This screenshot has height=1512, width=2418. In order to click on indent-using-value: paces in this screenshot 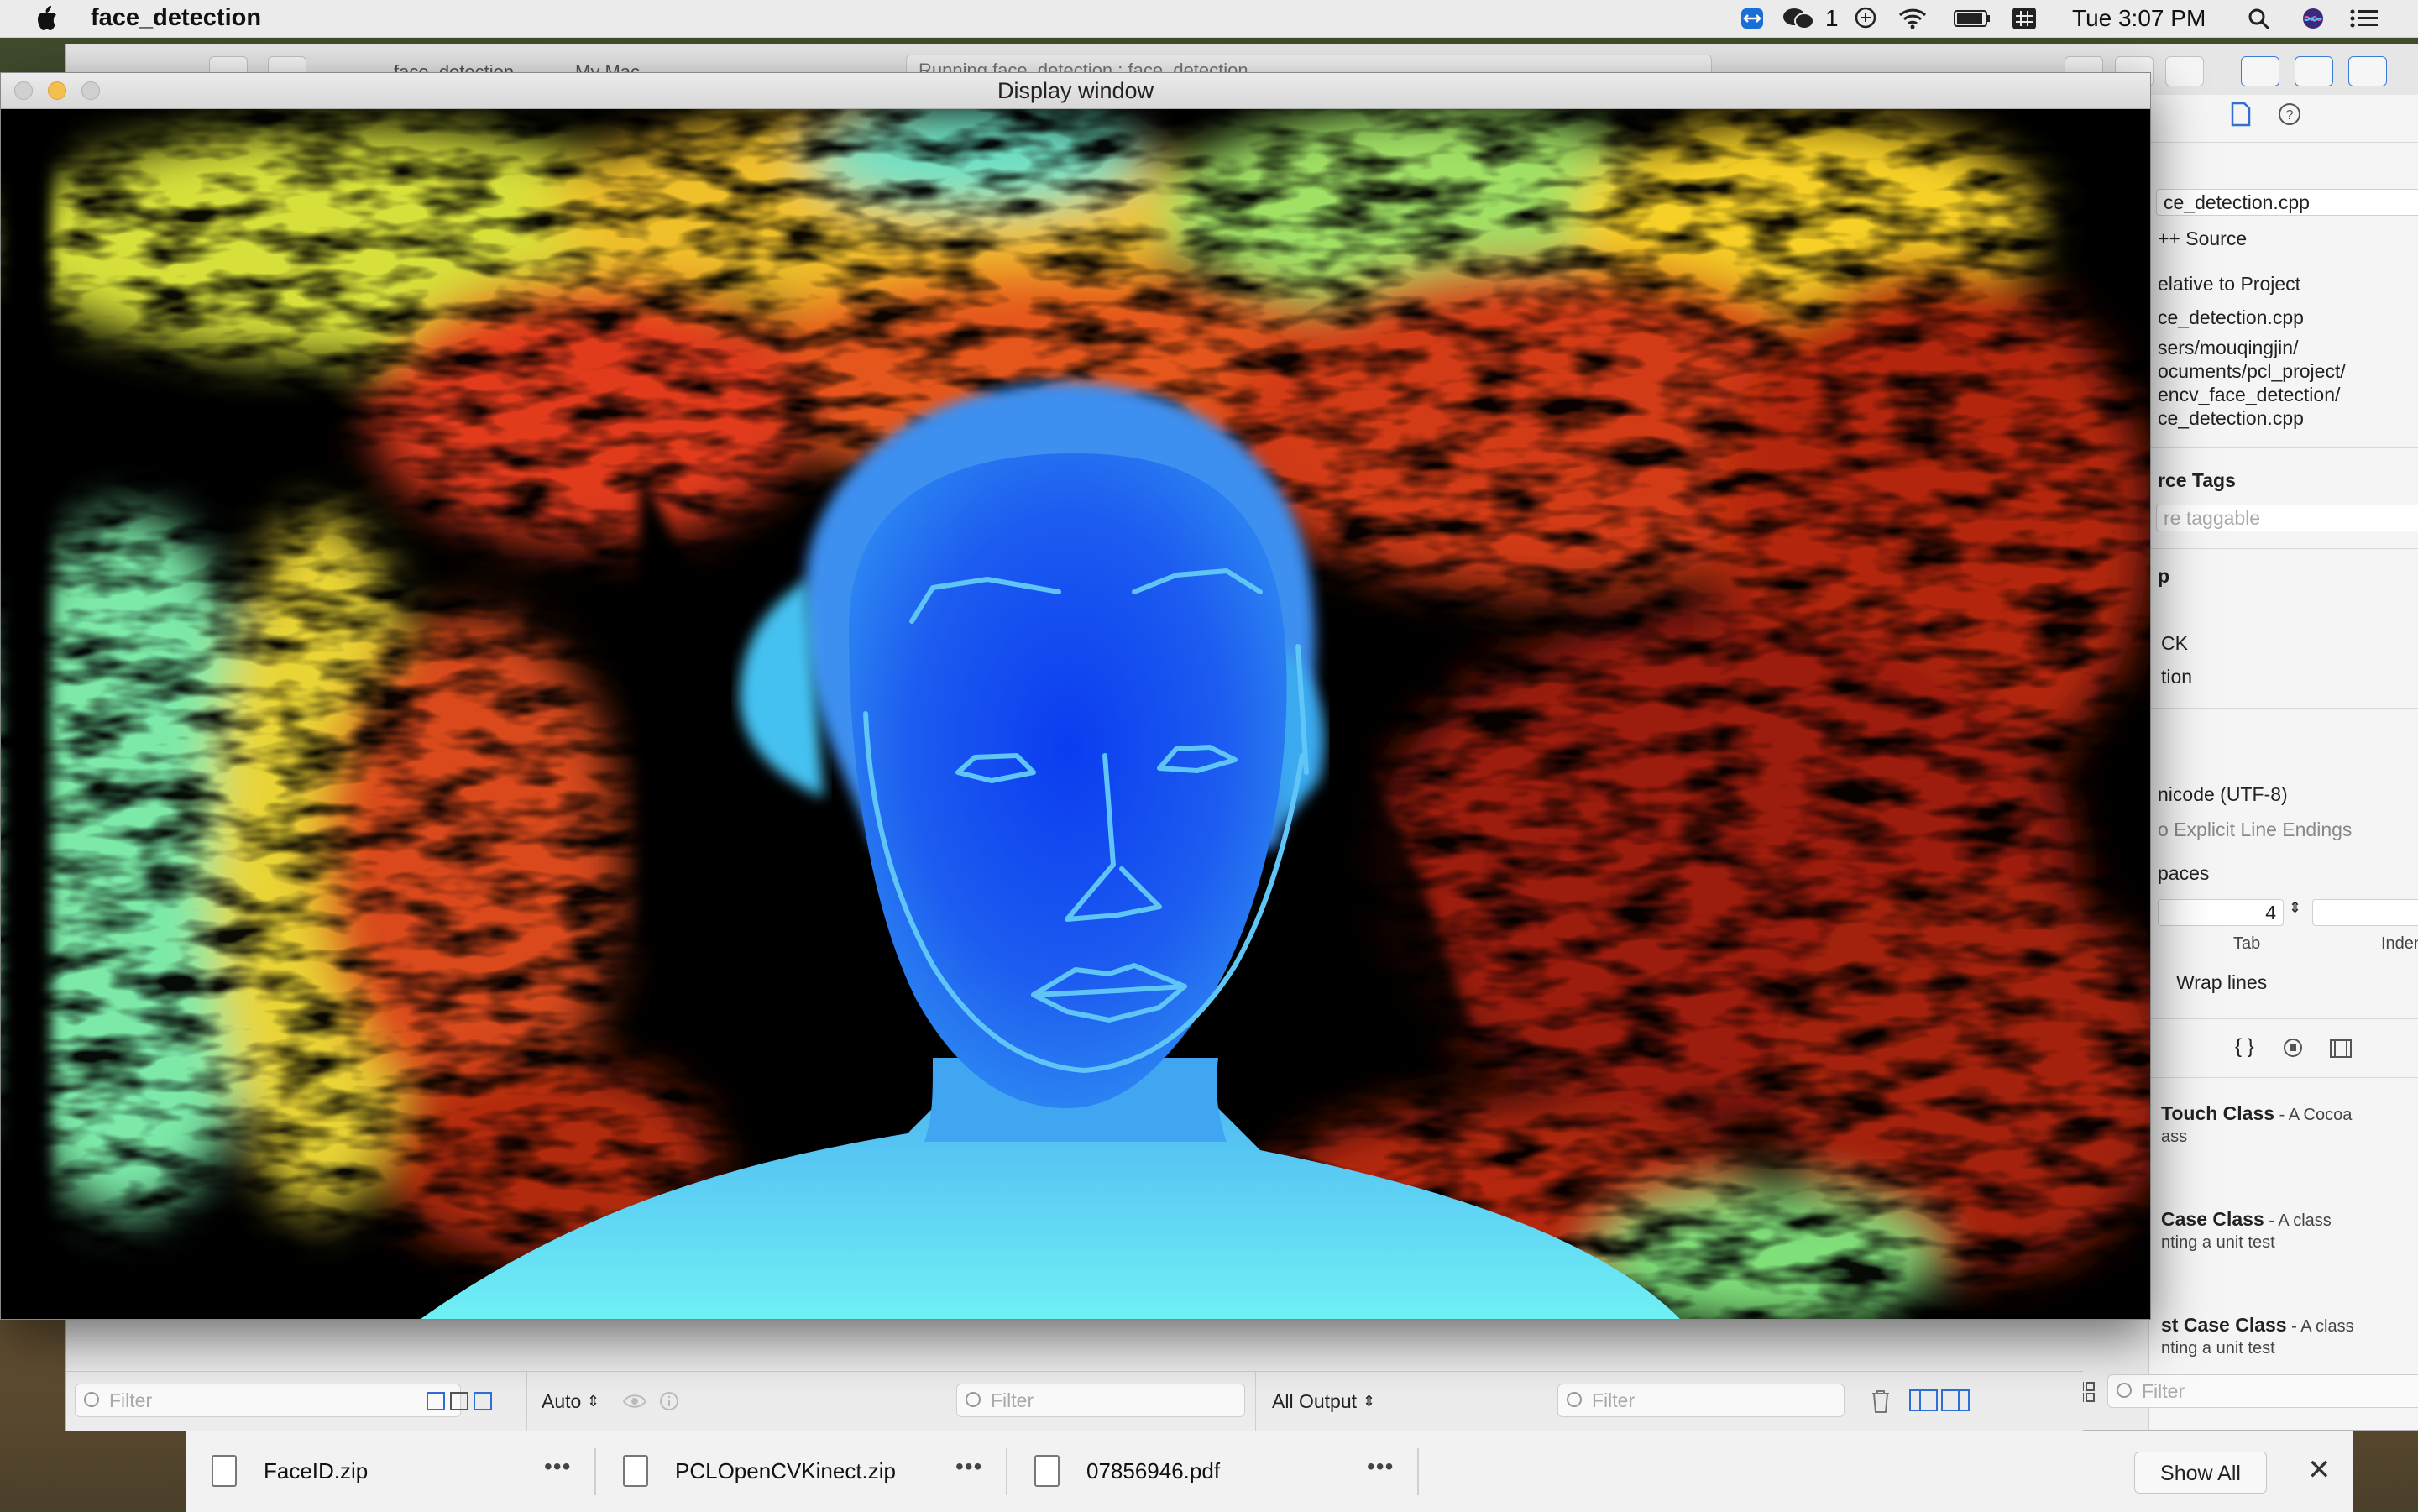, I will do `click(2184, 873)`.